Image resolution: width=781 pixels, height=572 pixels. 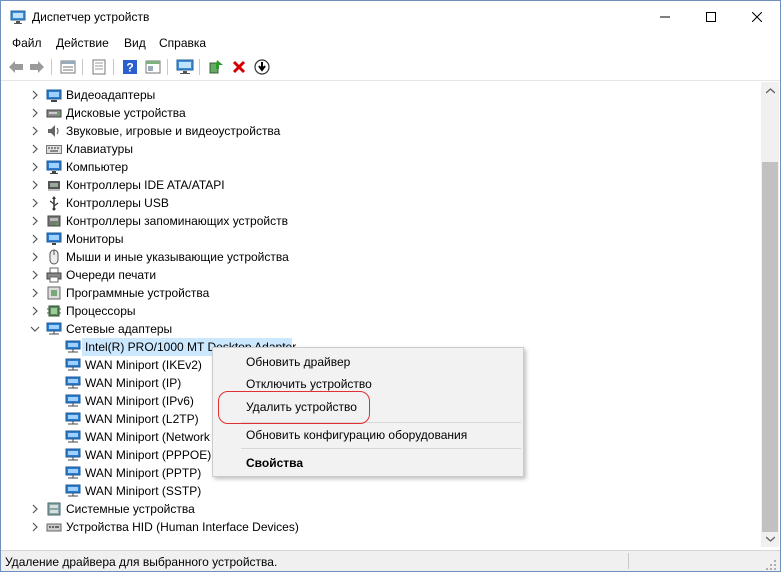 I want to click on tree-item-wan-sstp: WAN Miniport (SSTP), so click(x=381, y=491).